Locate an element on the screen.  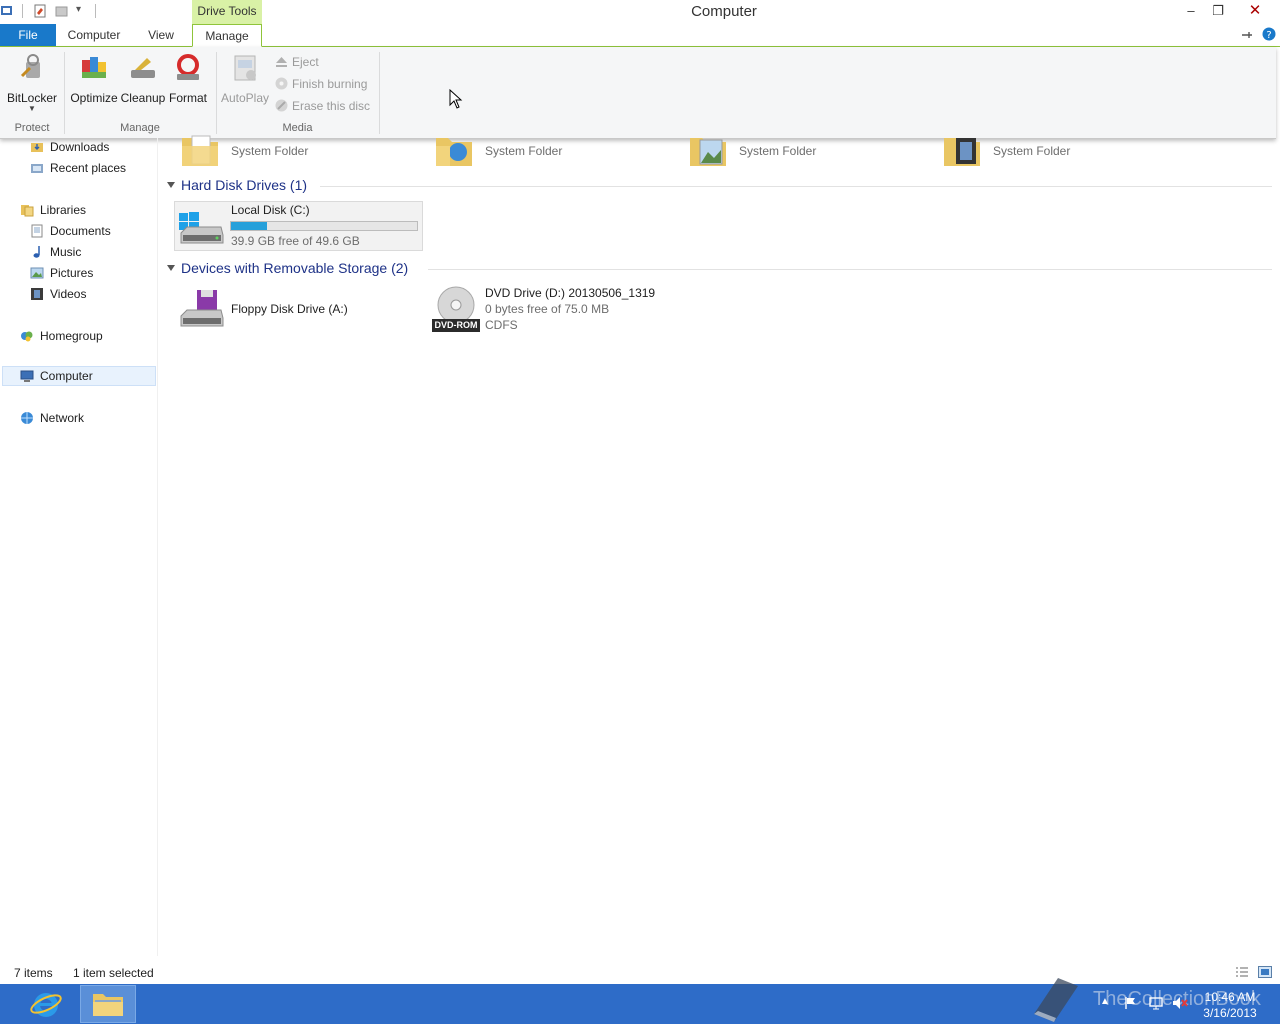
nav-label: Computer is located at coordinates (66, 376).